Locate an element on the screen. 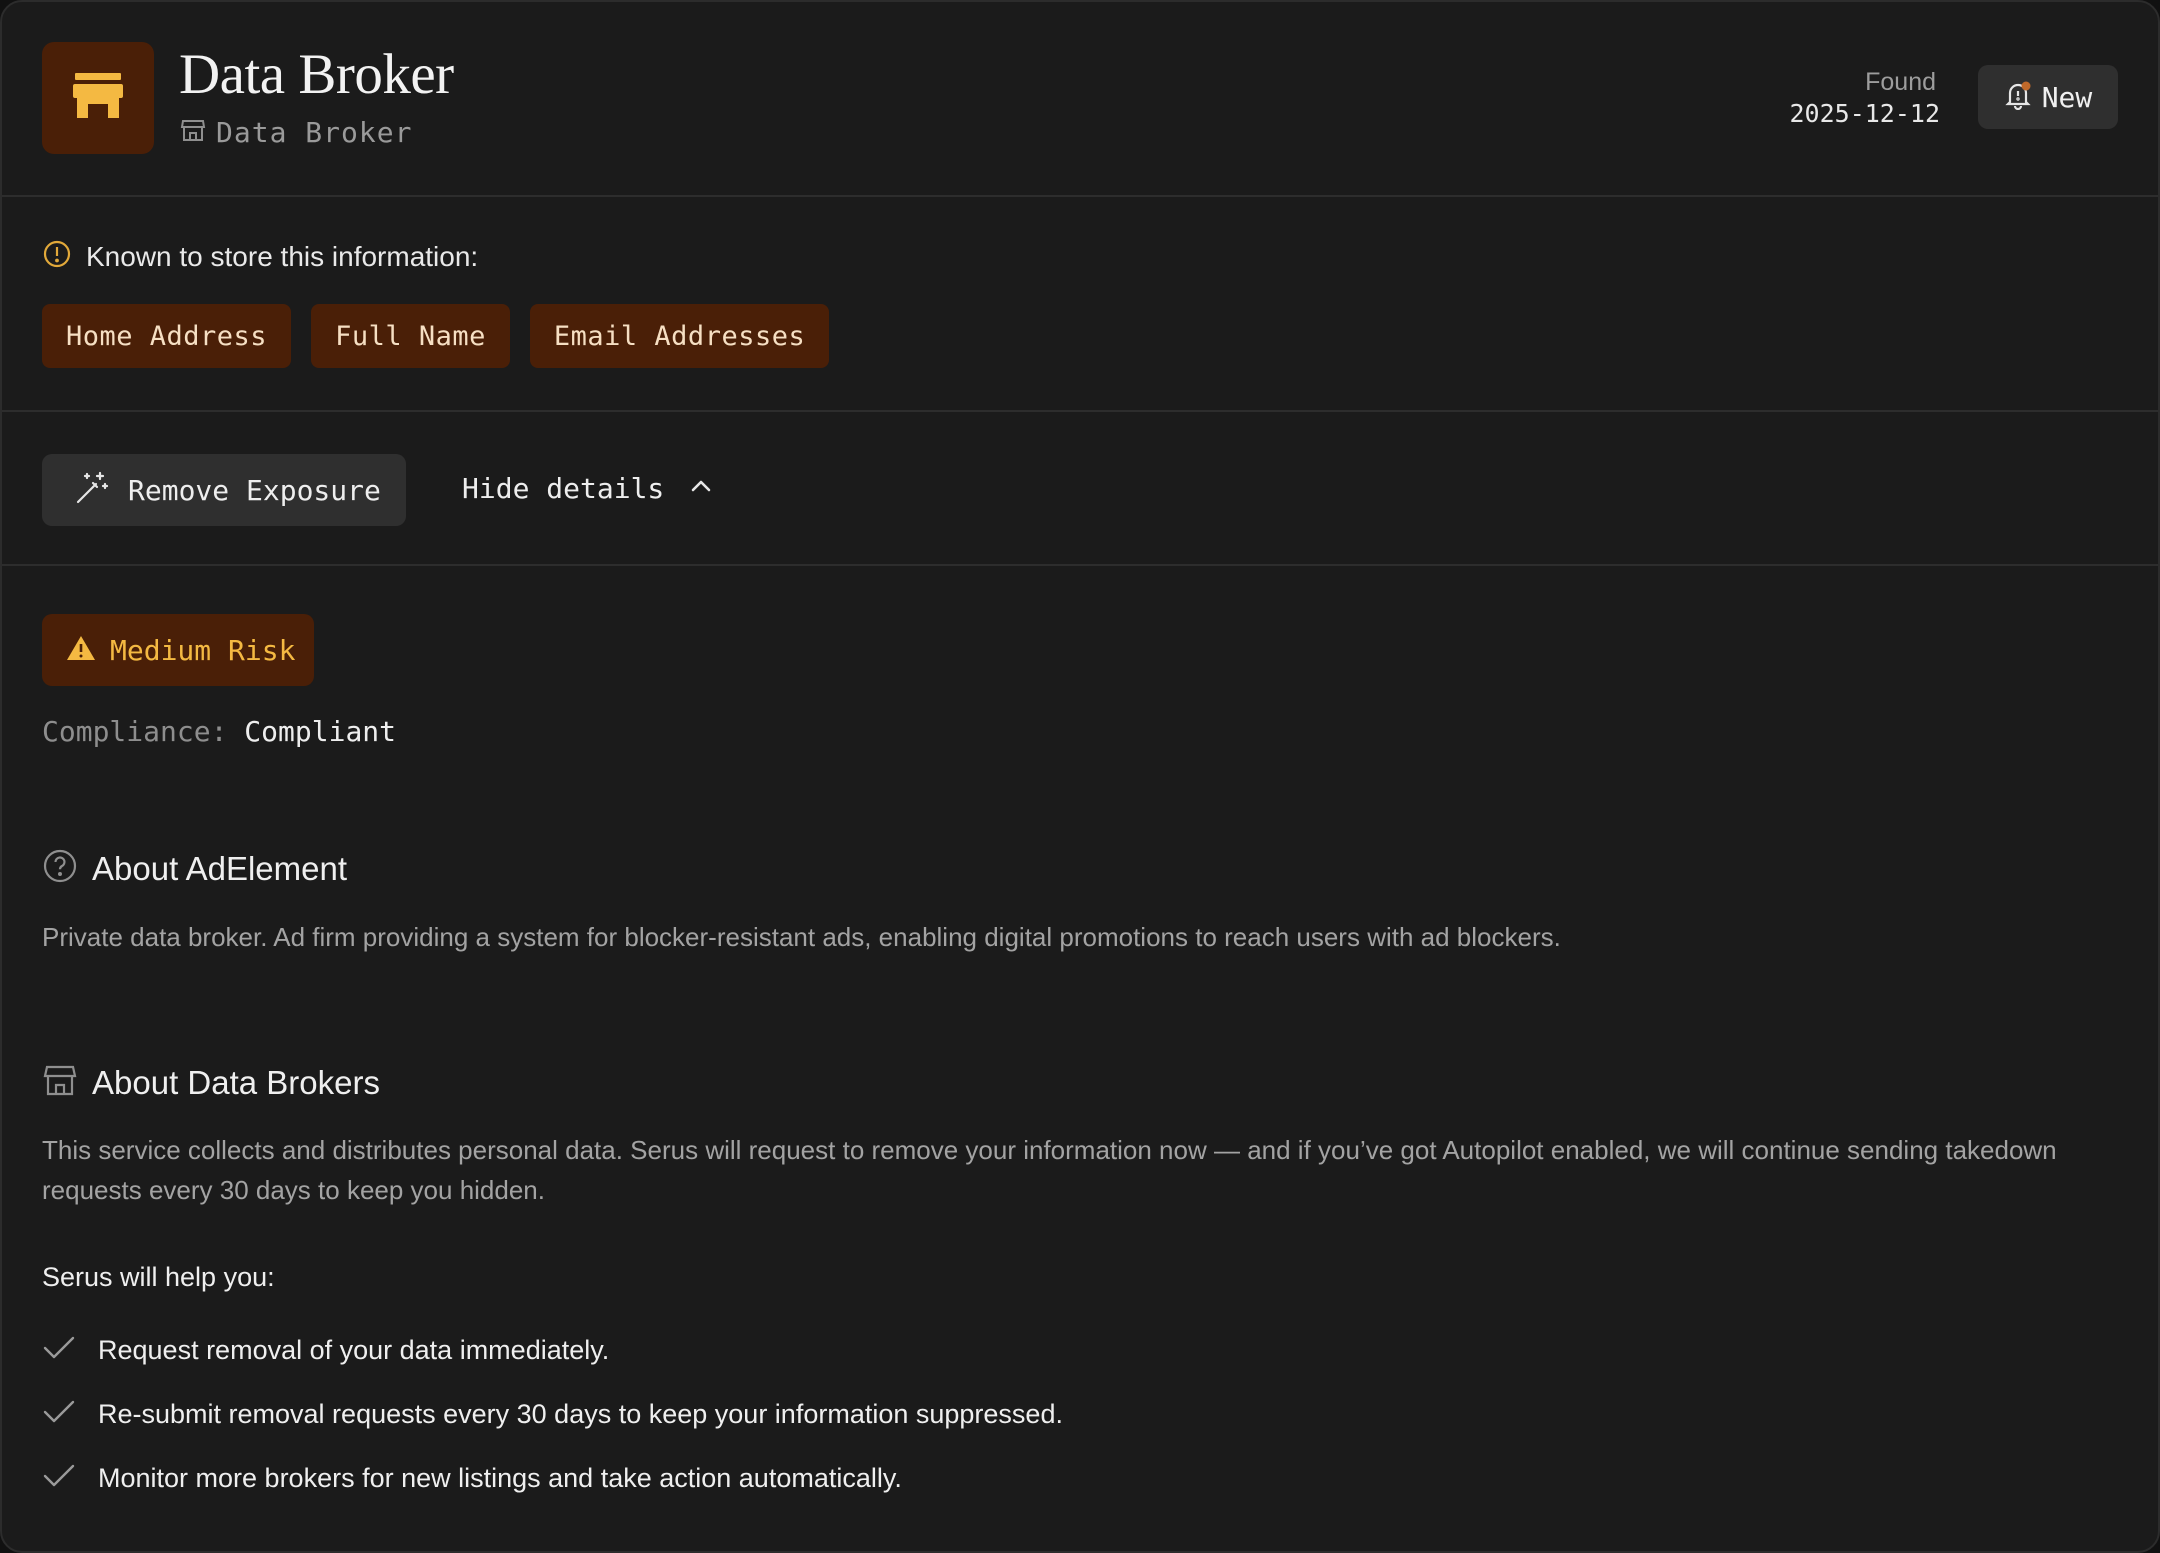  remove-exposure-label: Remove Exposure is located at coordinates (254, 490).